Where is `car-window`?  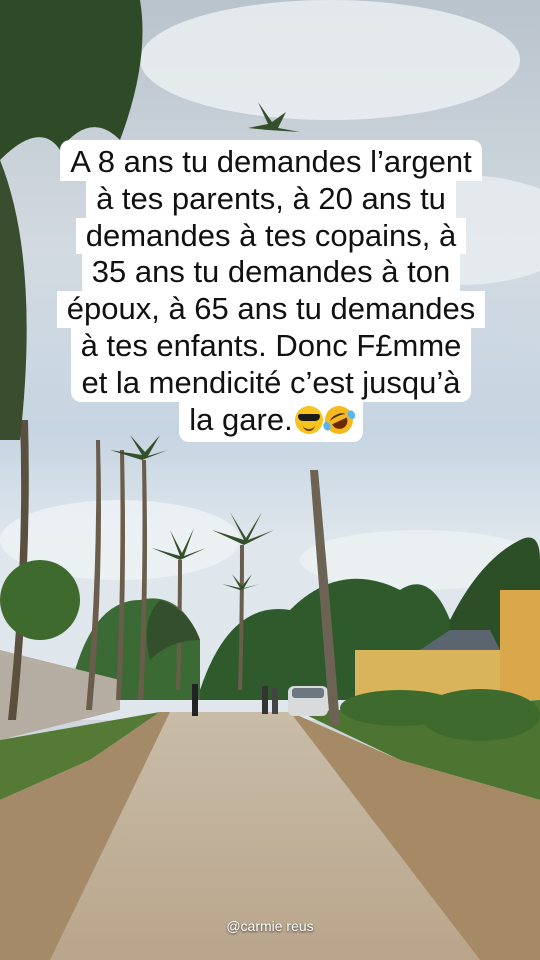
car-window is located at coordinates (308, 693).